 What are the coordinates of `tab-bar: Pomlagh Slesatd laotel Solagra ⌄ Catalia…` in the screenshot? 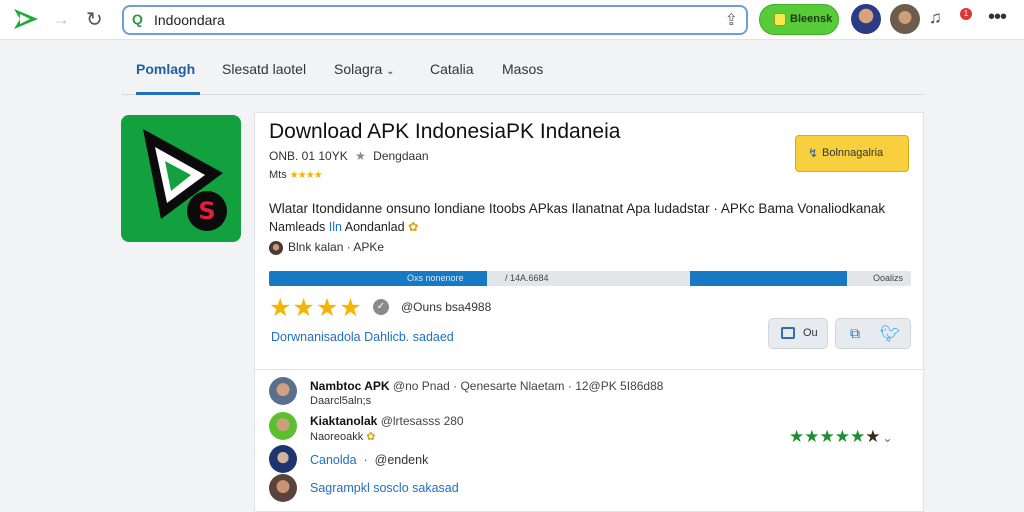 It's located at (523, 75).